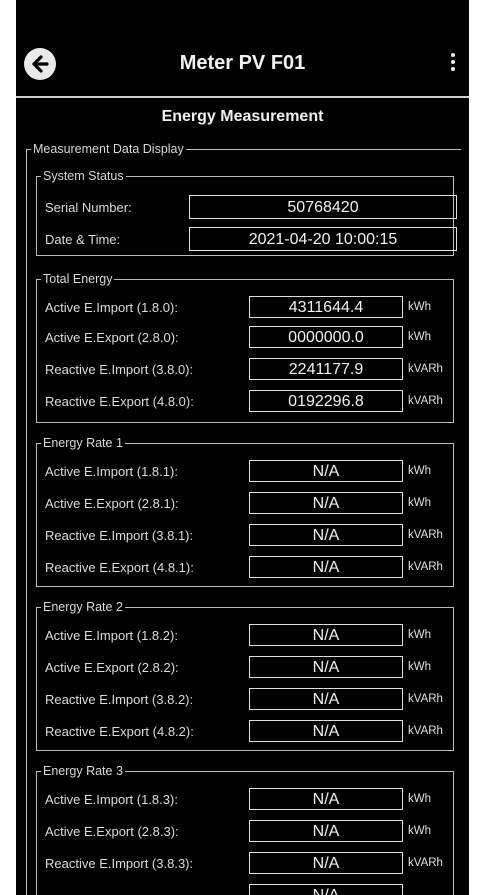 Image resolution: width=478 pixels, height=895 pixels. I want to click on field-label: Active E.Import (1.8.3):, so click(111, 799).